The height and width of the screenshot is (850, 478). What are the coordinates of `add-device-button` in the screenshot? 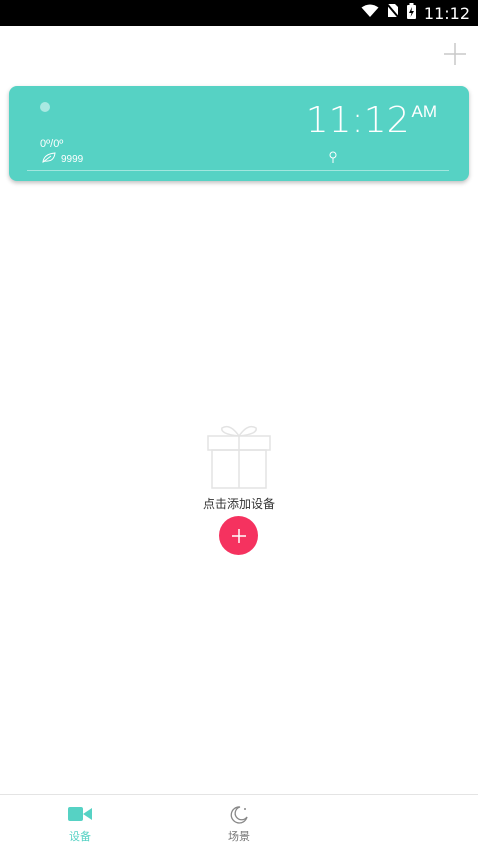 It's located at (238, 535).